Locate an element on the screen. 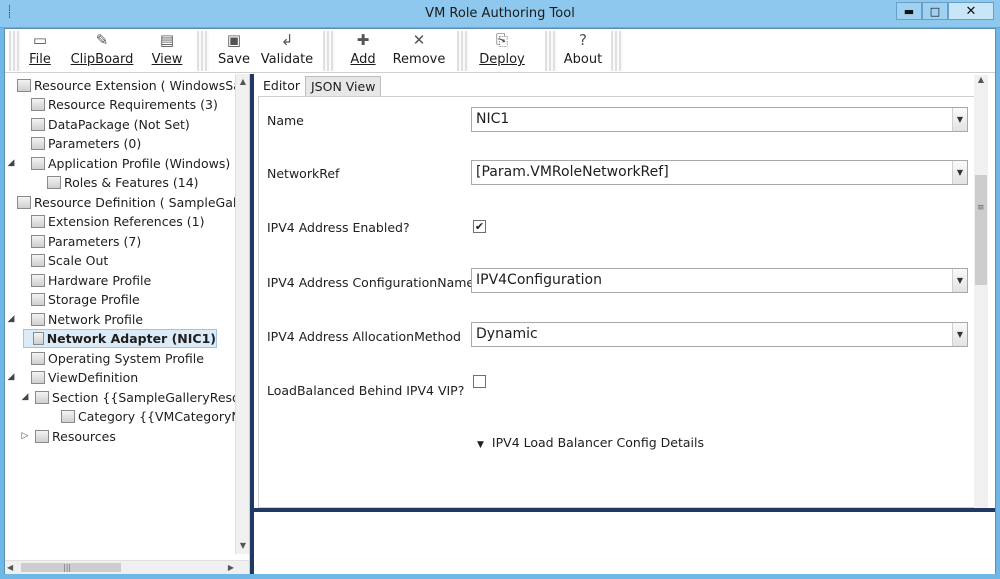 The height and width of the screenshot is (579, 1000). tree-item-network-adapter: Network Adapter (NIC1) is located at coordinates (120, 338).